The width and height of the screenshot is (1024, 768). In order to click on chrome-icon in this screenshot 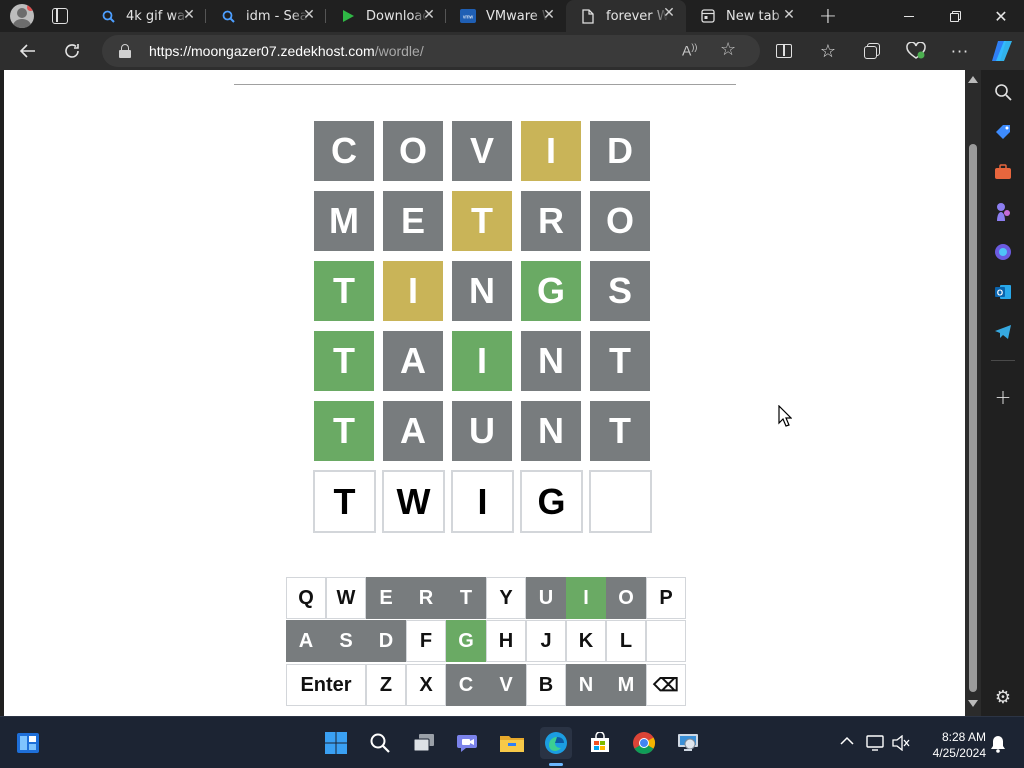, I will do `click(644, 743)`.